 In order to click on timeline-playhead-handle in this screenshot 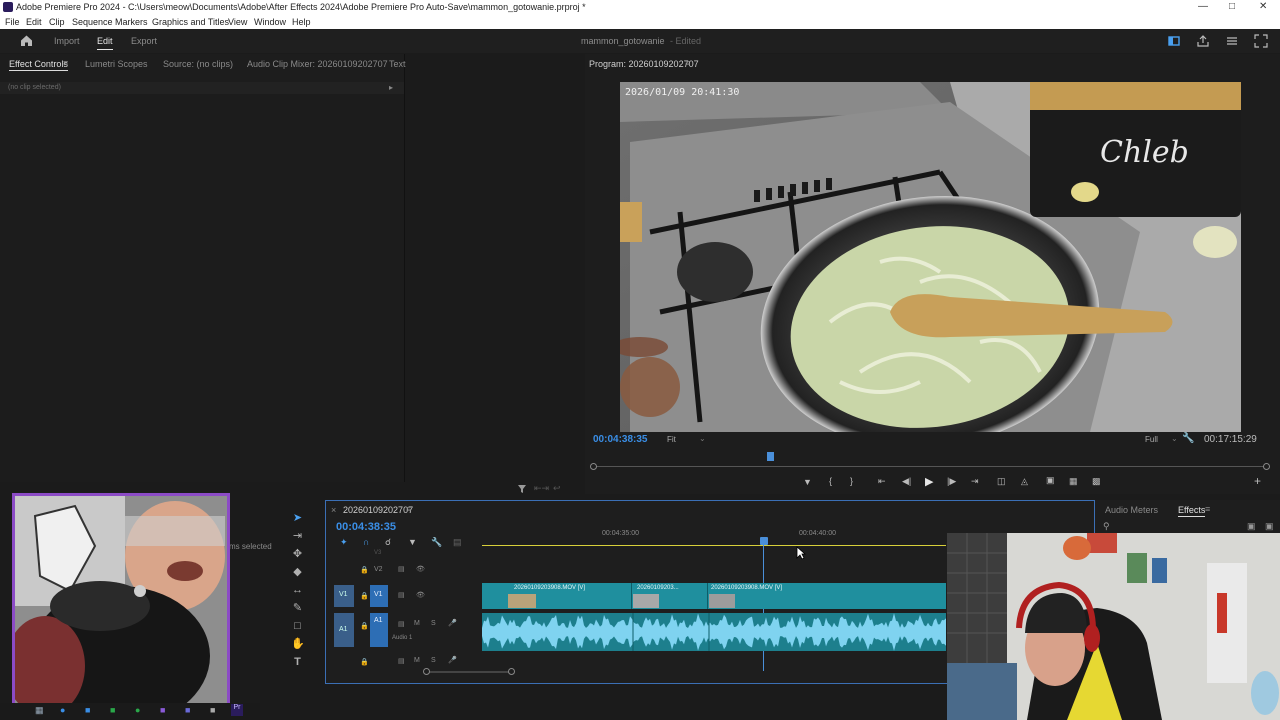, I will do `click(764, 541)`.